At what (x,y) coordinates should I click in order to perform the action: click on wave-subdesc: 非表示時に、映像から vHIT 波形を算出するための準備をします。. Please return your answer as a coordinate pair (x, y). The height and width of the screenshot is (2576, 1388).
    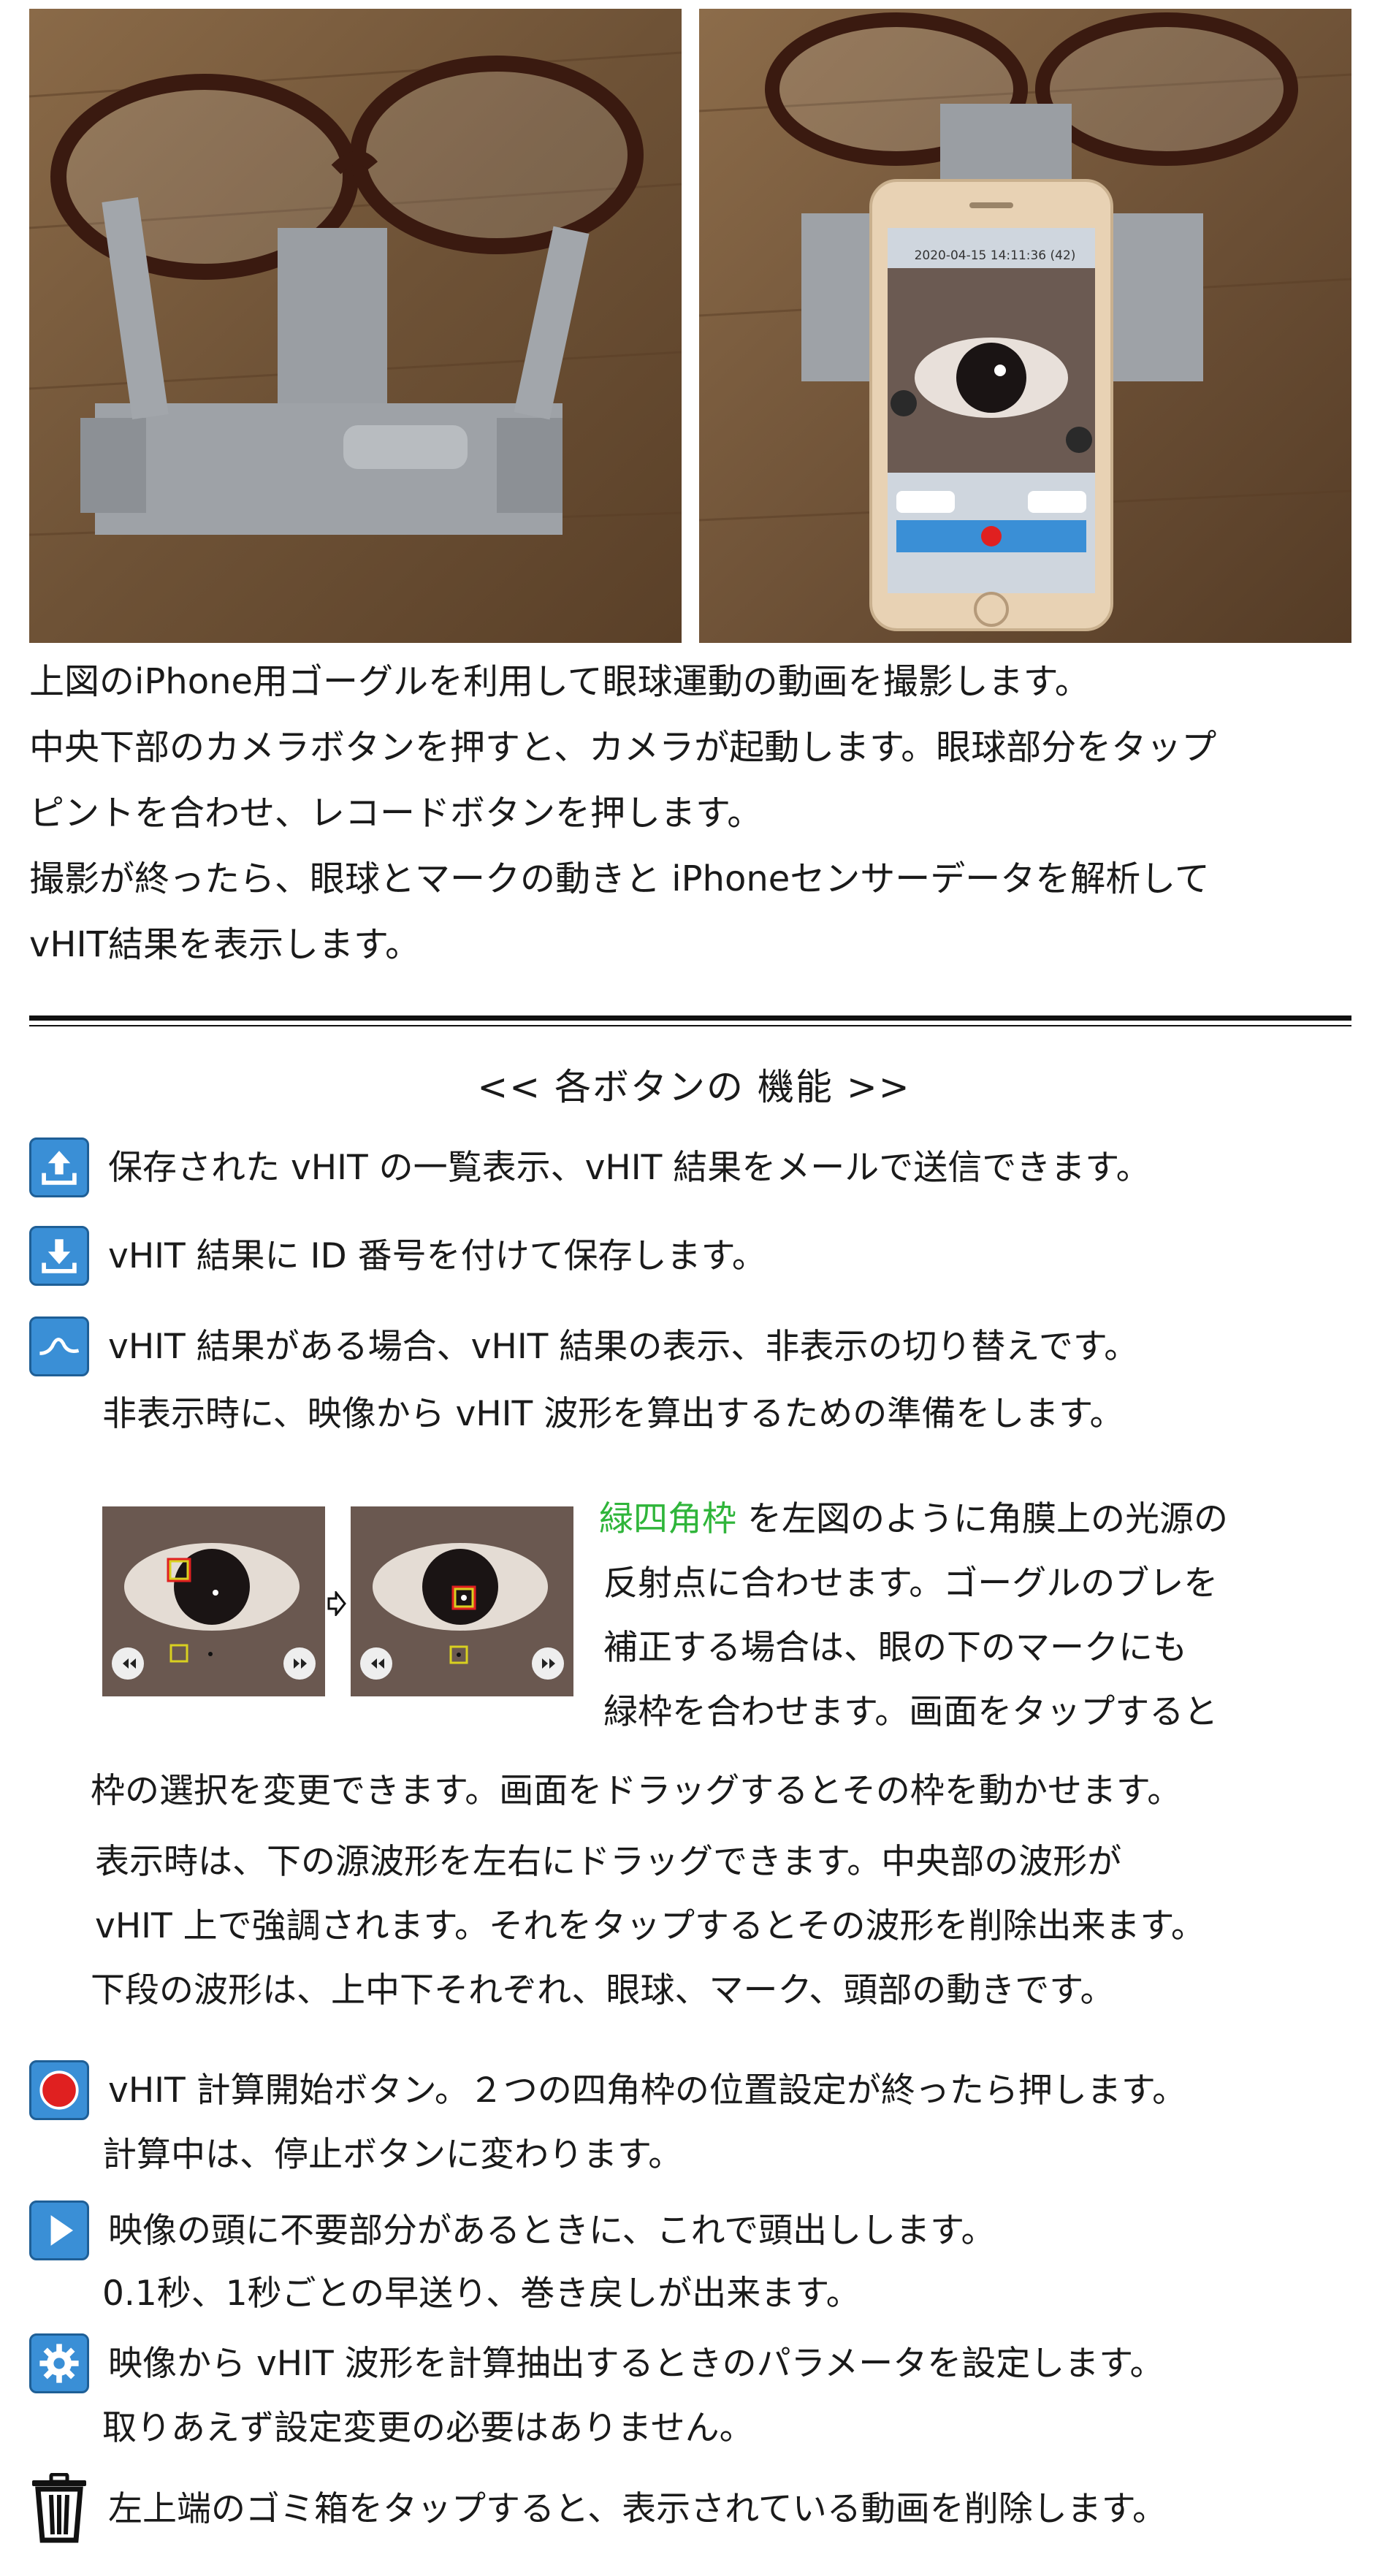
    Looking at the image, I should click on (613, 1414).